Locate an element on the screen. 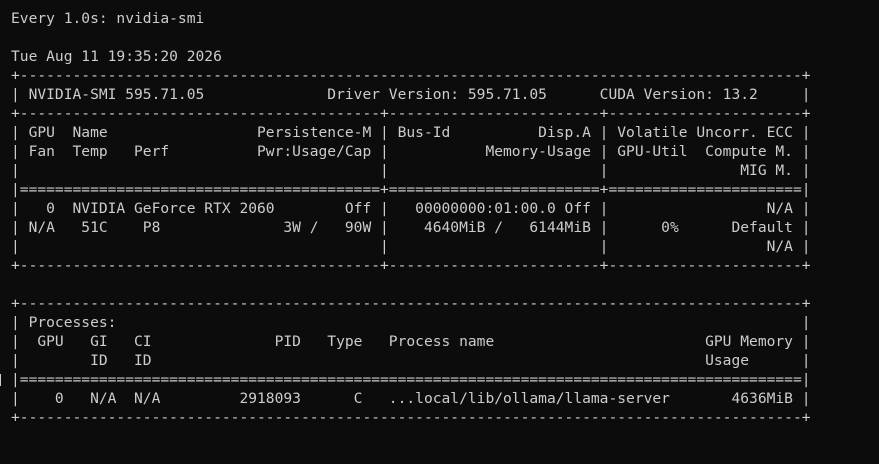  processes-title: | Processes: | is located at coordinates (411, 322).